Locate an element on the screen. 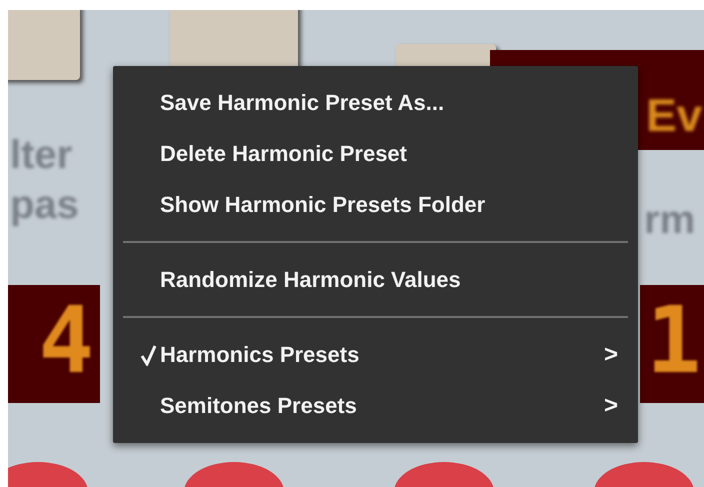 The image size is (704, 487). submenu-item: Semitones Presets > is located at coordinates (375, 405).